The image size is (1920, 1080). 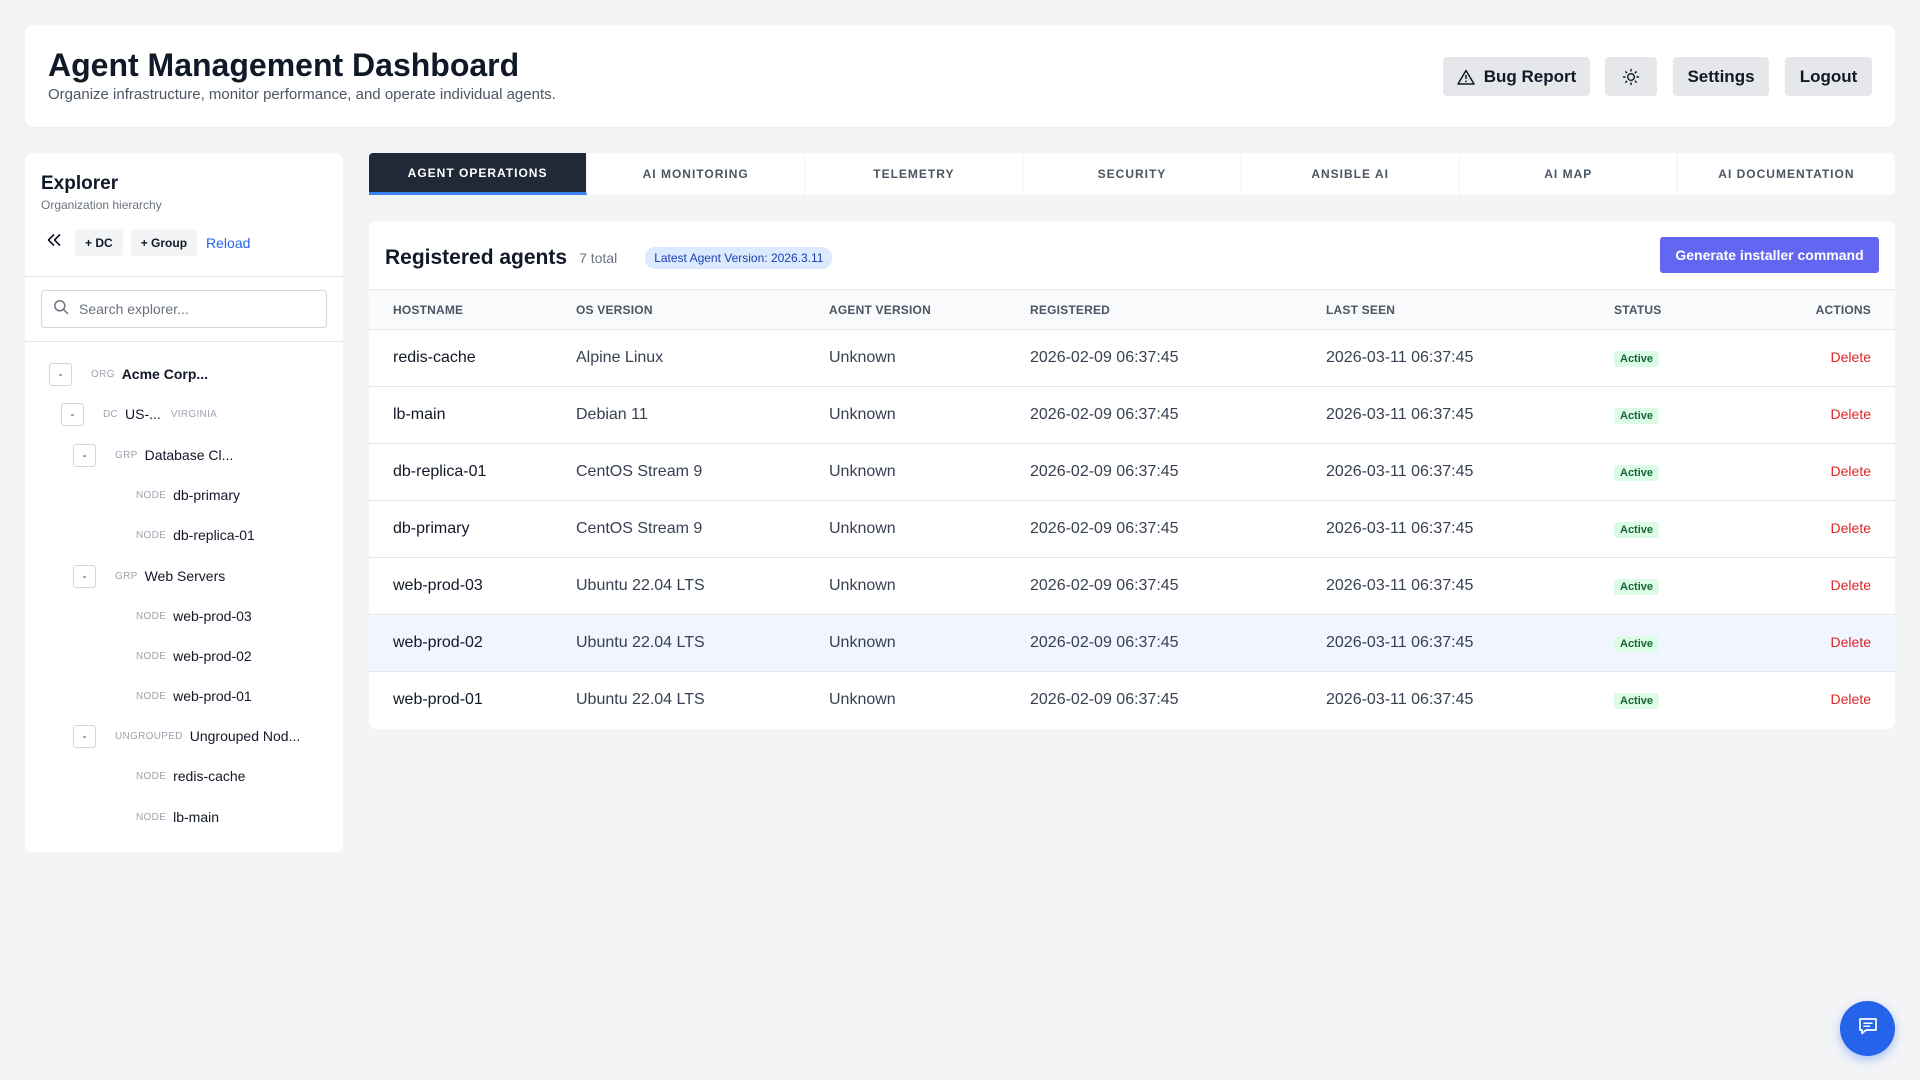 I want to click on column-header-actions: ACTIONS, so click(x=1814, y=309).